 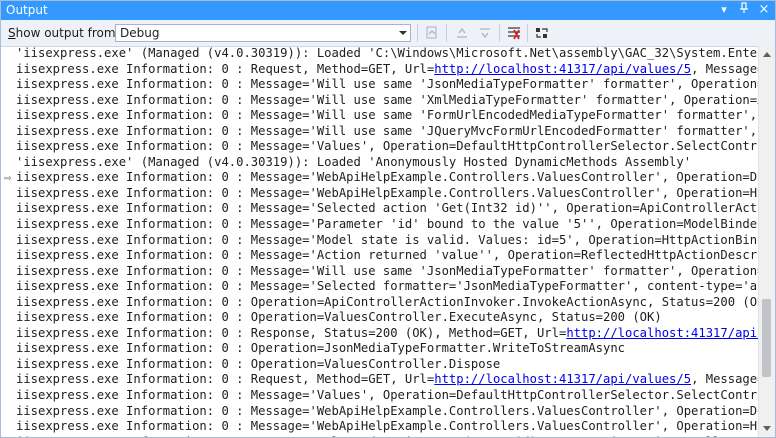 What do you see at coordinates (432, 33) in the screenshot?
I see `find-message-in-code-icon` at bounding box center [432, 33].